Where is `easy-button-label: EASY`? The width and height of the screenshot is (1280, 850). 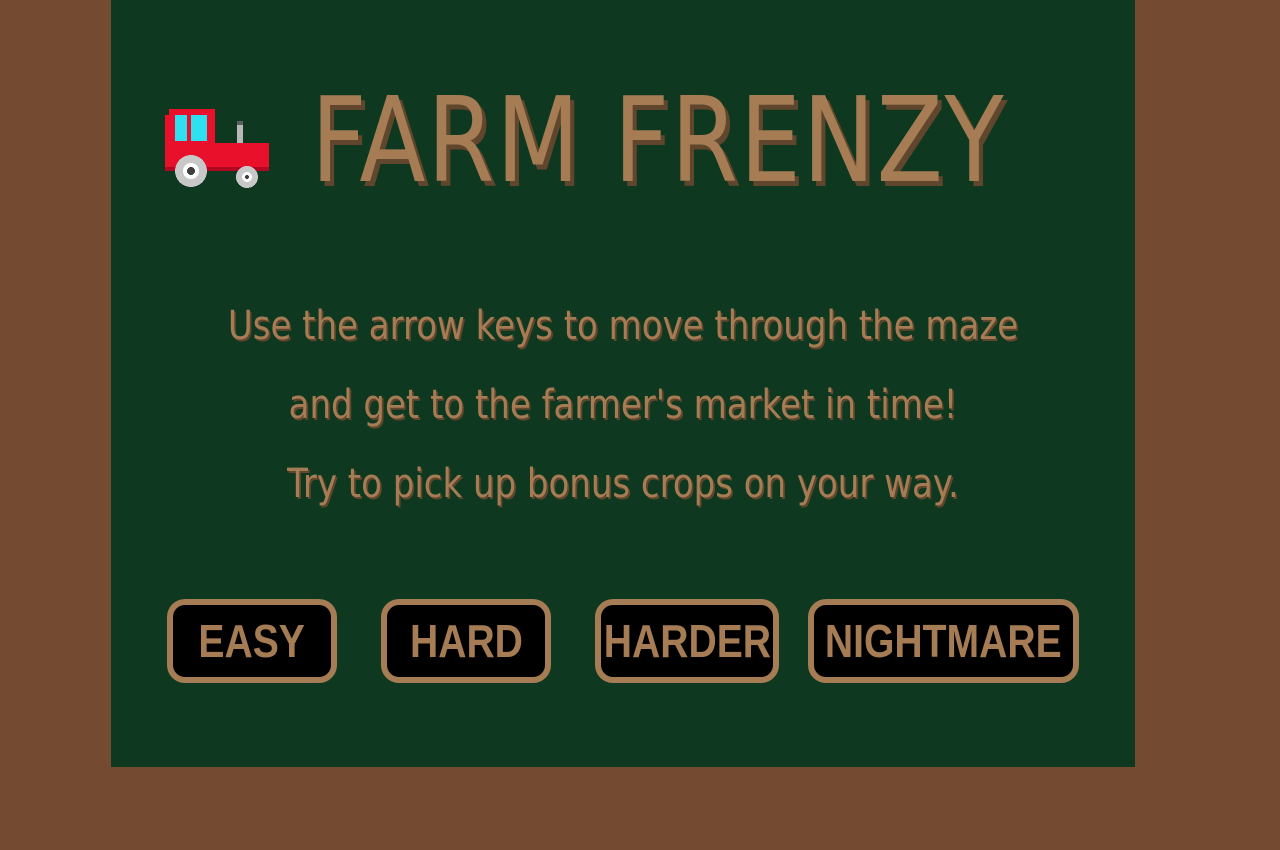 easy-button-label: EASY is located at coordinates (252, 641).